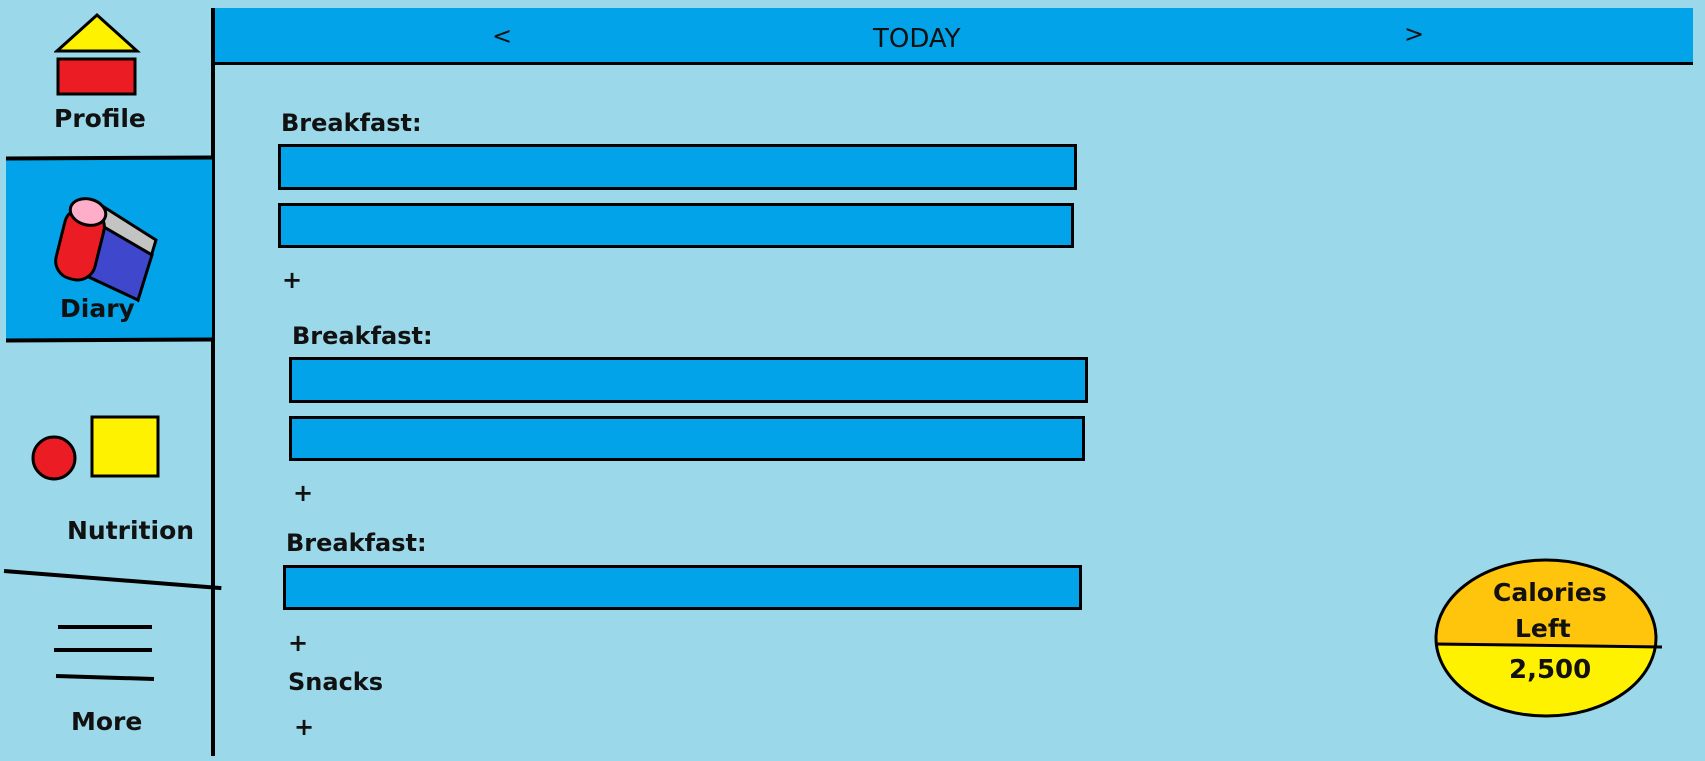  I want to click on calories-left-label: Left, so click(1543, 628).